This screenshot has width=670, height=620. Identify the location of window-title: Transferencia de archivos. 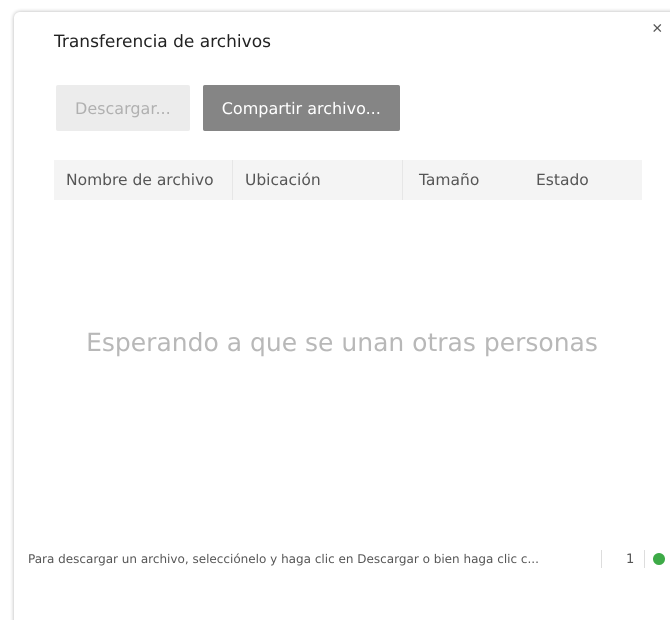
(162, 42).